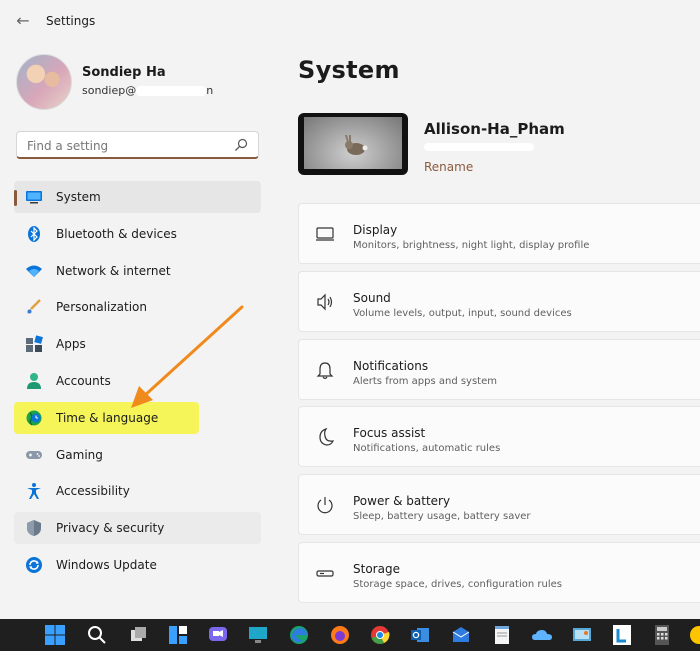 Image resolution: width=700 pixels, height=651 pixels. Describe the element at coordinates (210, 90) in the screenshot. I see `user-email-tail: n` at that location.